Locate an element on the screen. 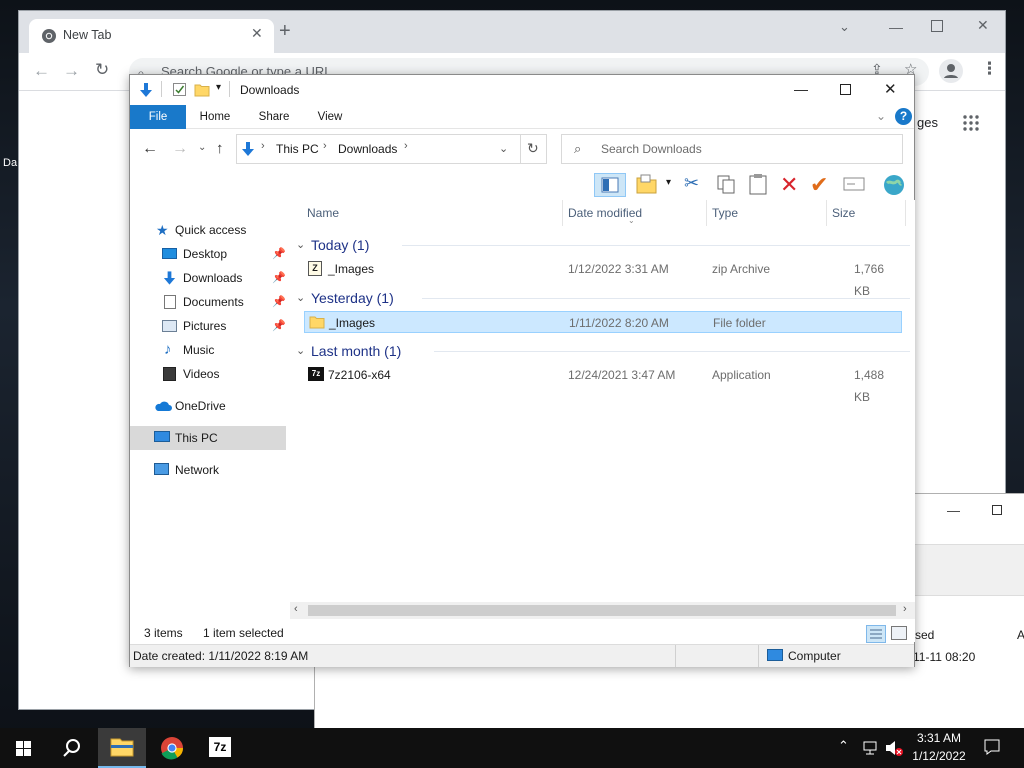 The width and height of the screenshot is (1024, 768). close-tab-icon: ✕ is located at coordinates (257, 33).